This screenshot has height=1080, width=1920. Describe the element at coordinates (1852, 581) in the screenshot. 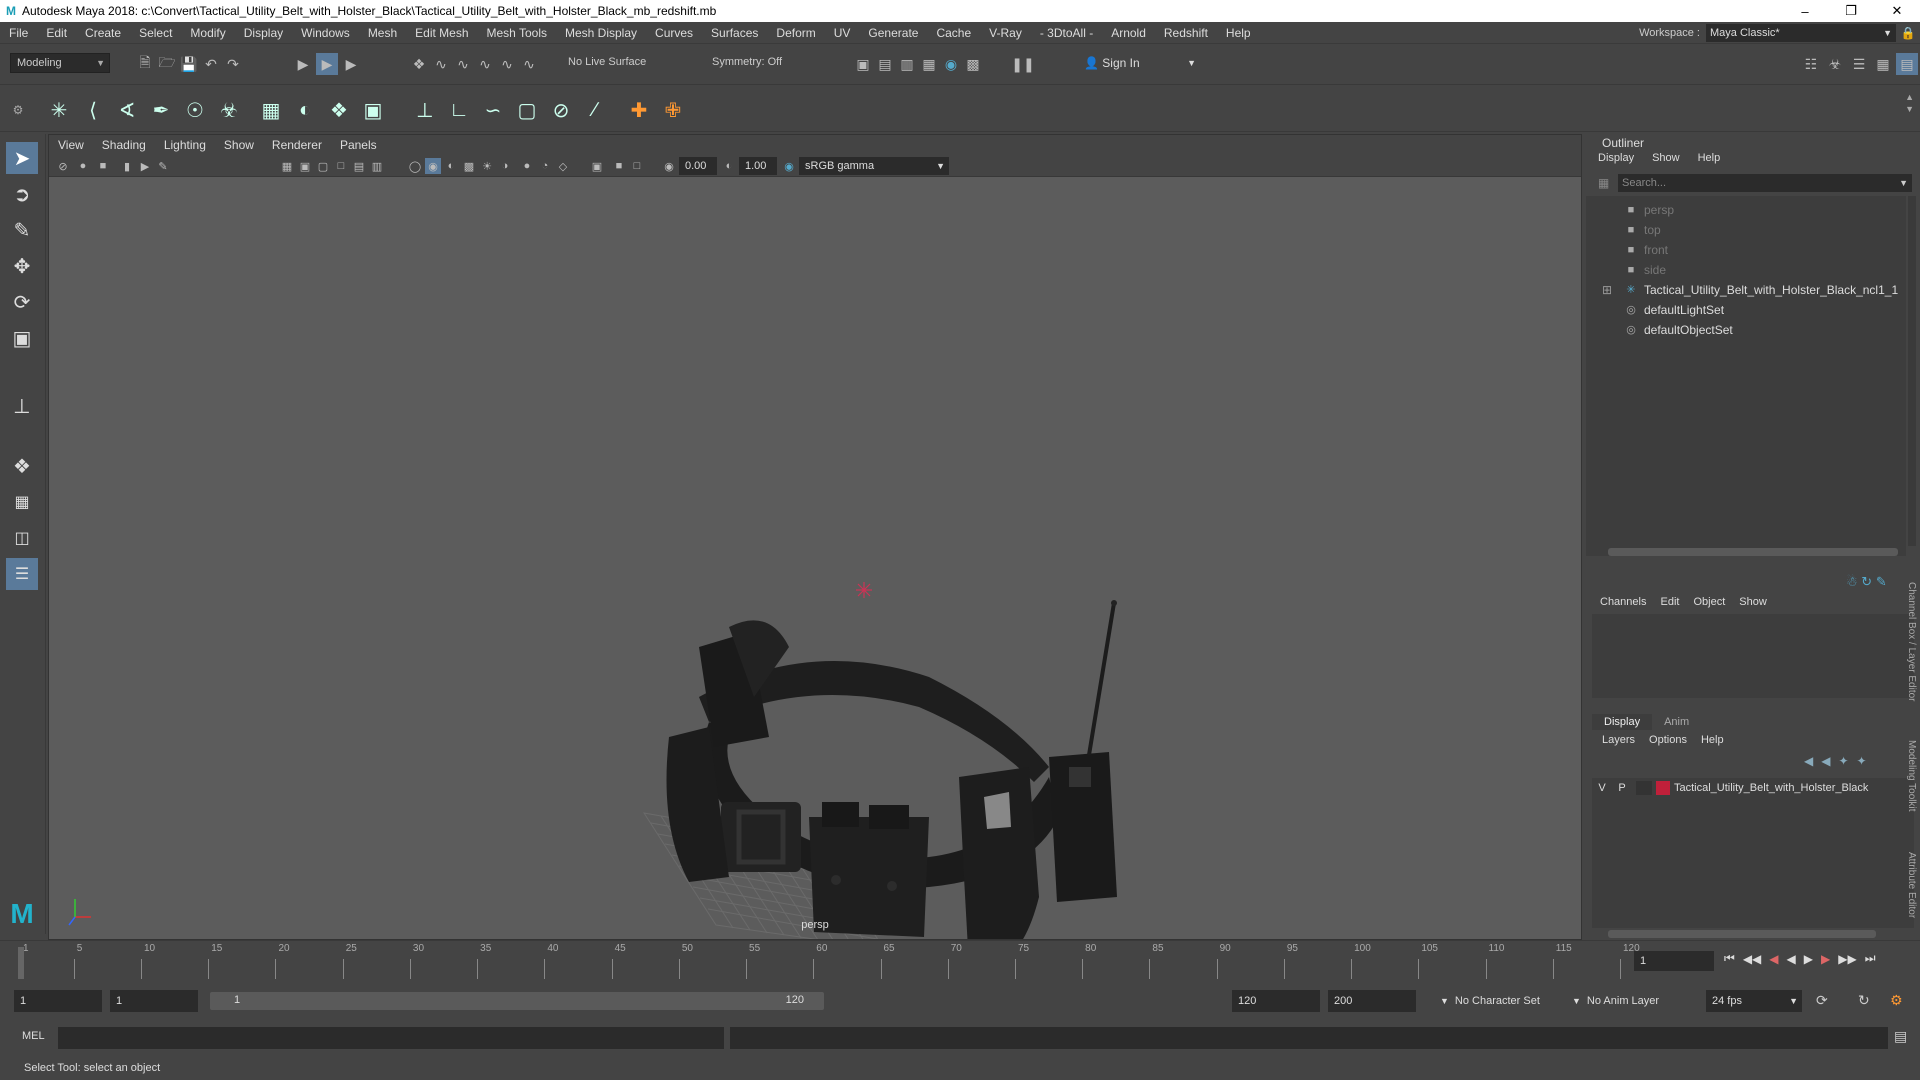

I see `channels-keyed-icon: ☃` at that location.